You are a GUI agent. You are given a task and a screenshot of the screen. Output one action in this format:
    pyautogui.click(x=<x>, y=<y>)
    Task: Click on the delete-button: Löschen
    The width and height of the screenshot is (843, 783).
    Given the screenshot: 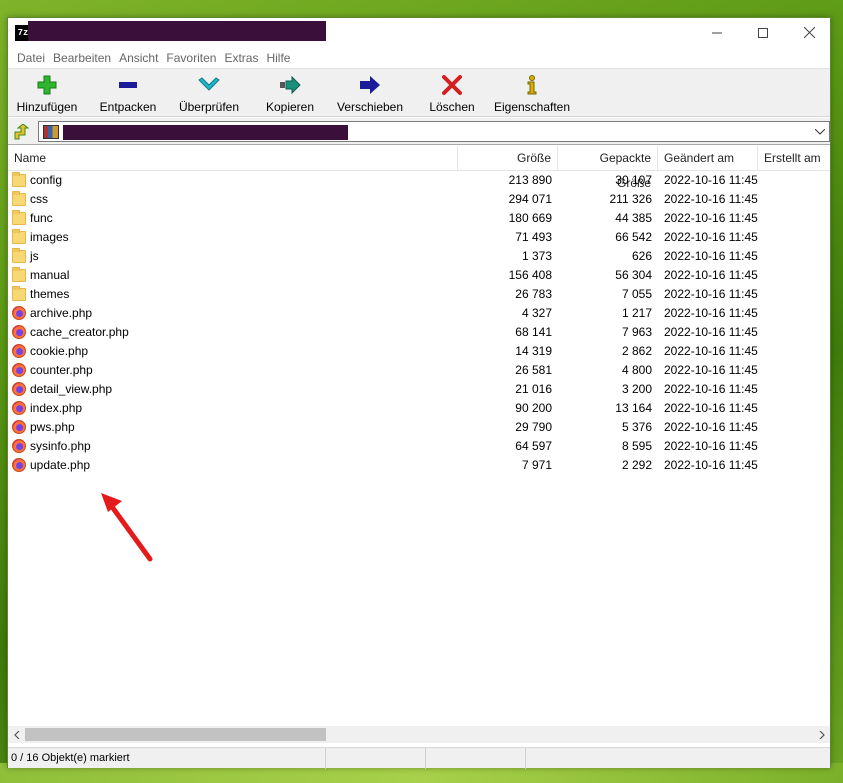 What is the action you would take?
    pyautogui.click(x=452, y=93)
    